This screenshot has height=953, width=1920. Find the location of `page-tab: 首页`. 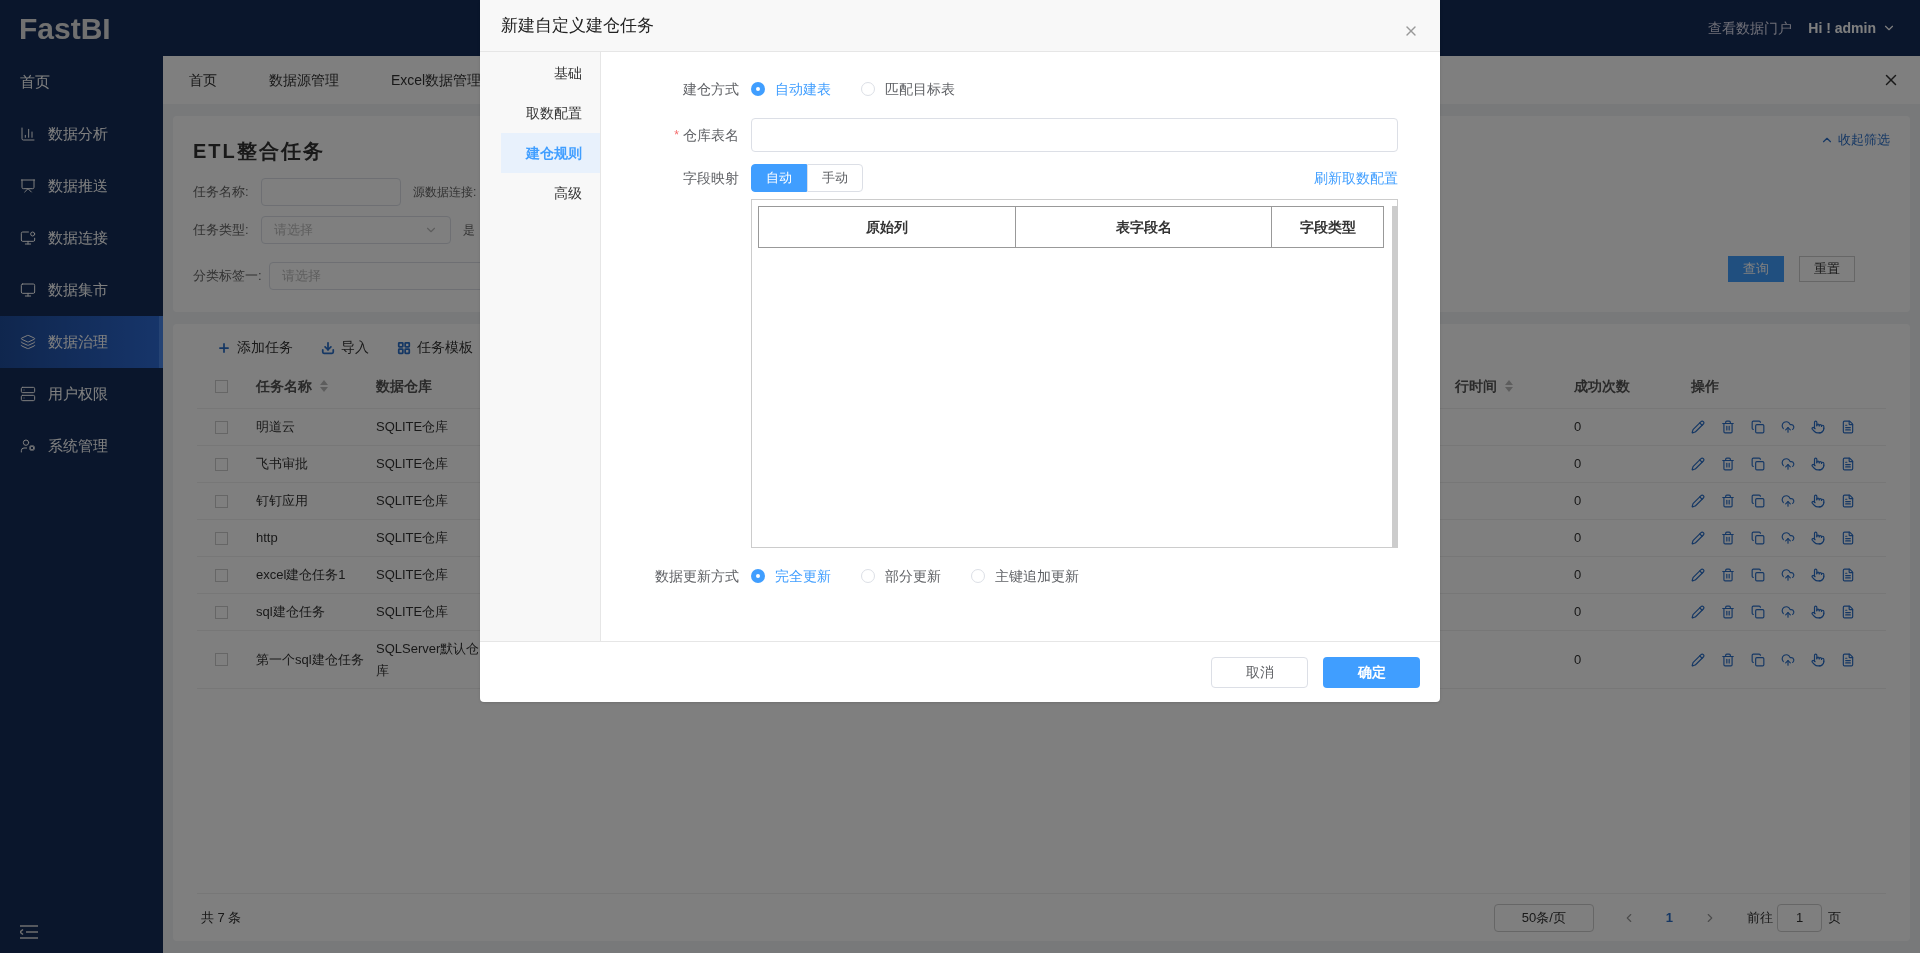

page-tab: 首页 is located at coordinates (203, 80).